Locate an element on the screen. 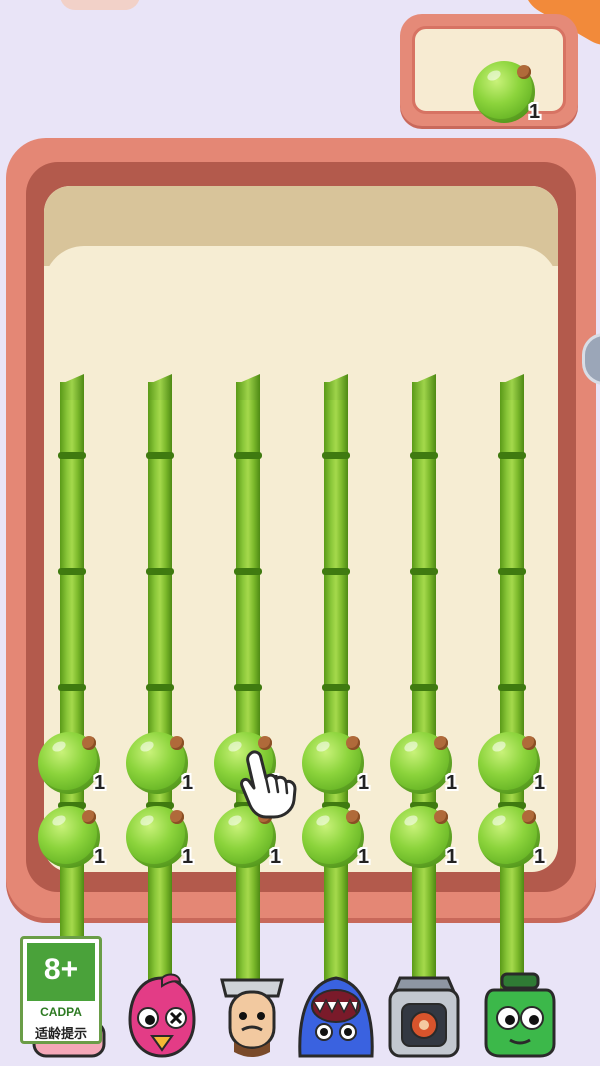  blue-shark-monster-icon is located at coordinates (336, 1016).